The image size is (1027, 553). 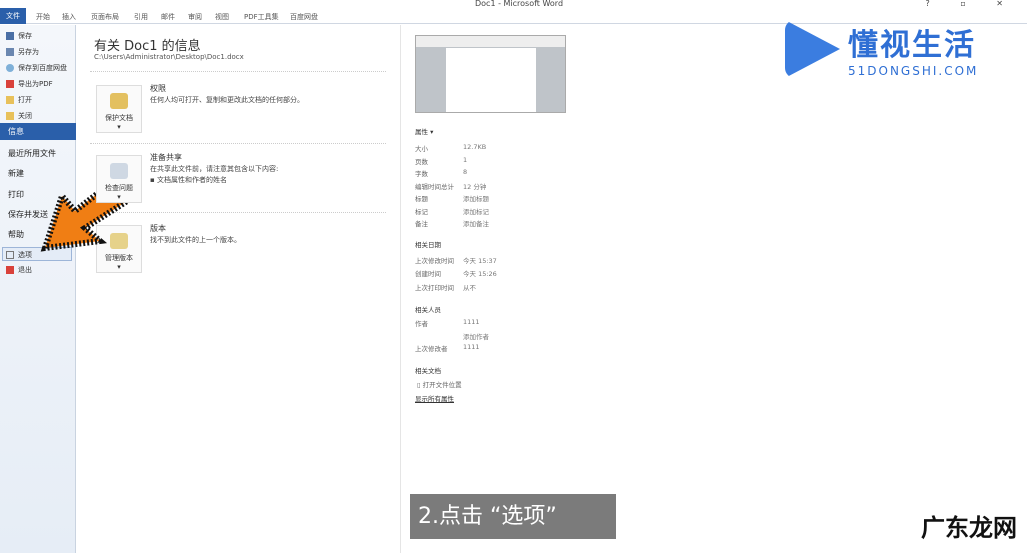 I want to click on sidebar-item-save: 保存, so click(x=19, y=36).